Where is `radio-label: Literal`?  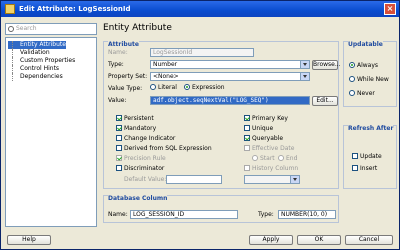
radio-label: Literal is located at coordinates (167, 87).